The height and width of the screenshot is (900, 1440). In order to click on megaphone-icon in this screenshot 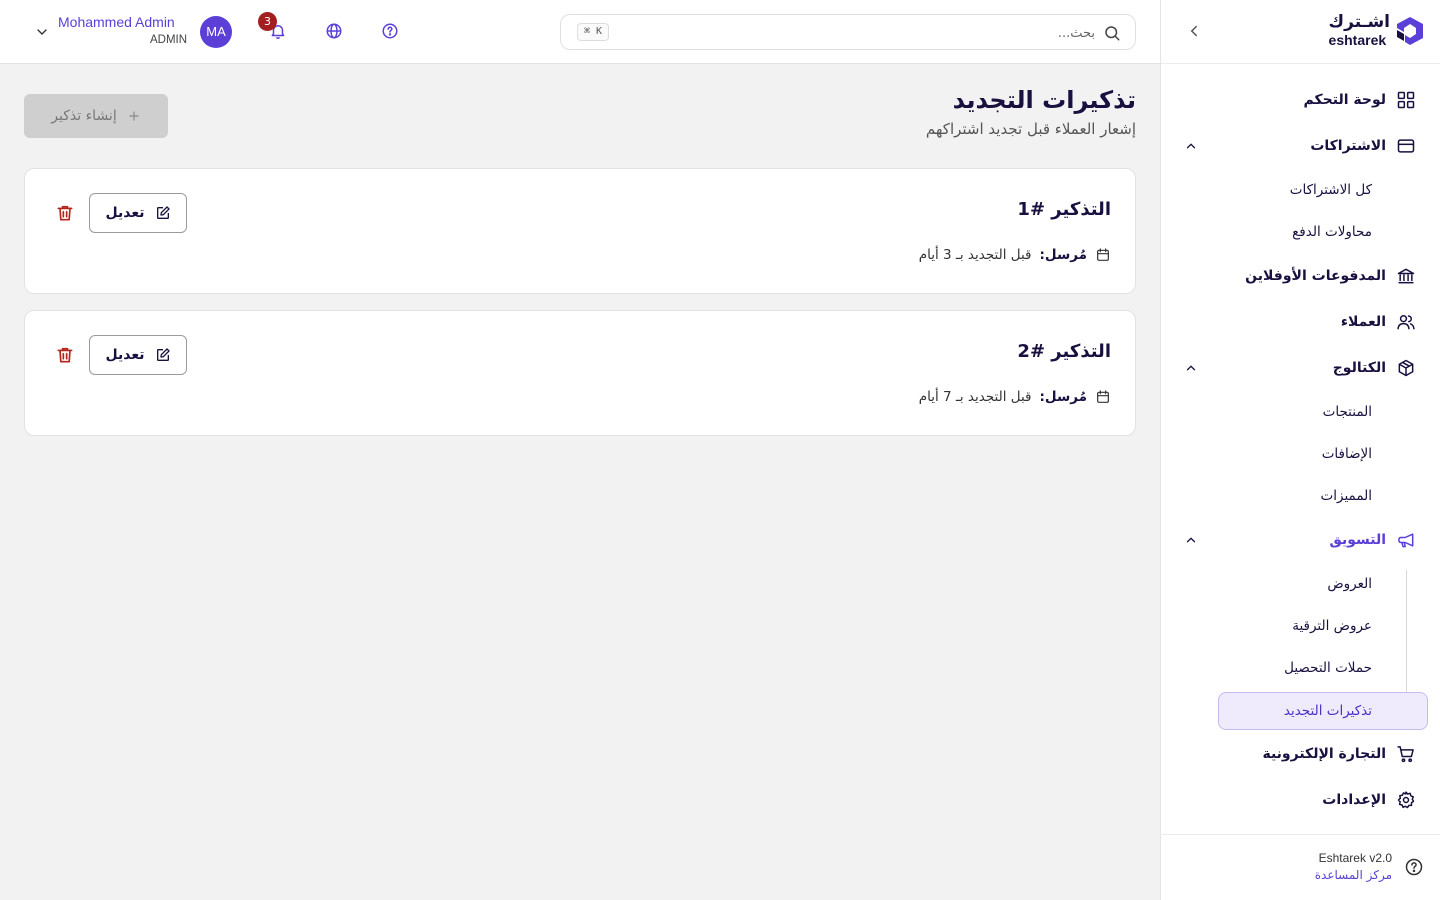, I will do `click(1406, 540)`.